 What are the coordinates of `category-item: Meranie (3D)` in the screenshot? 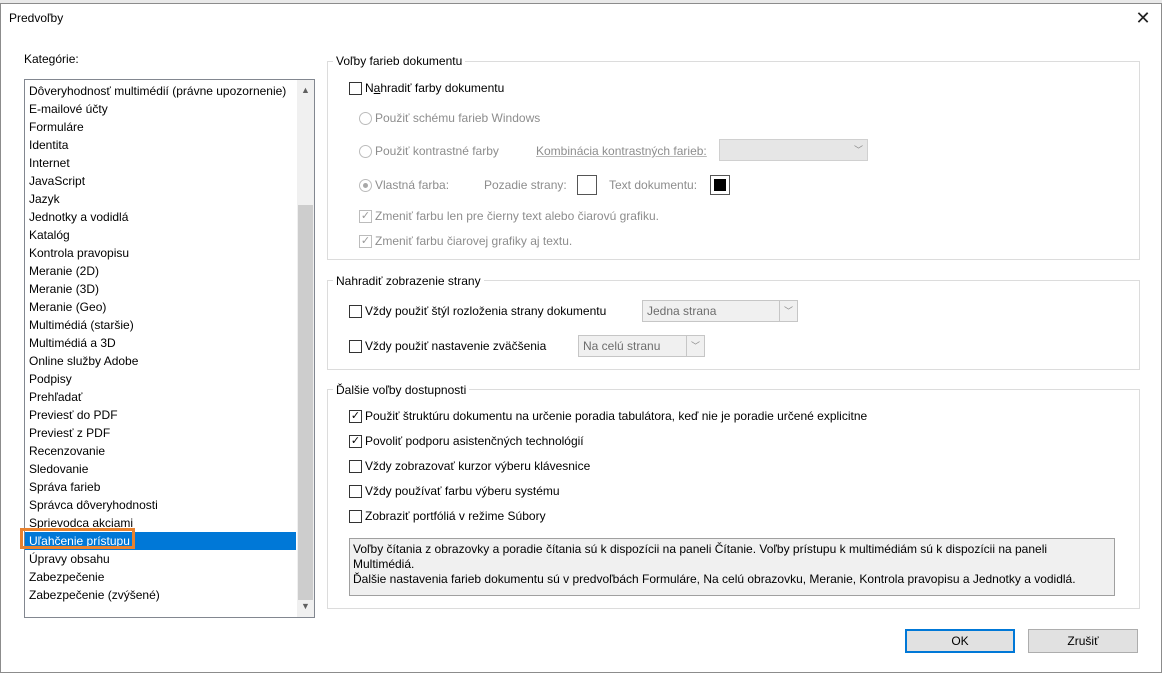 It's located at (64, 289).